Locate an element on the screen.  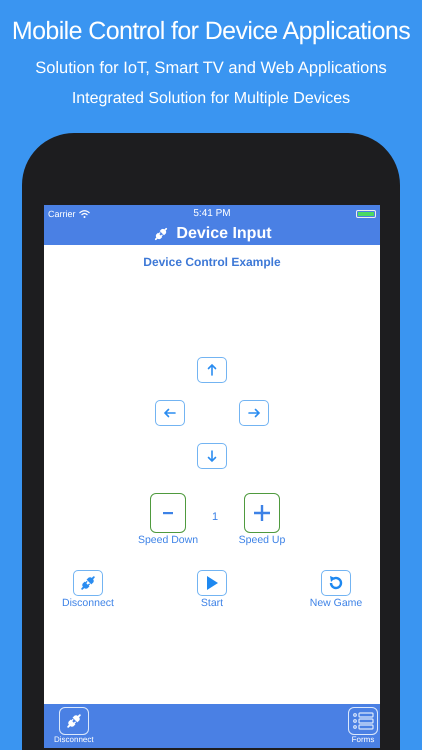
speed-value: 1 is located at coordinates (215, 517).